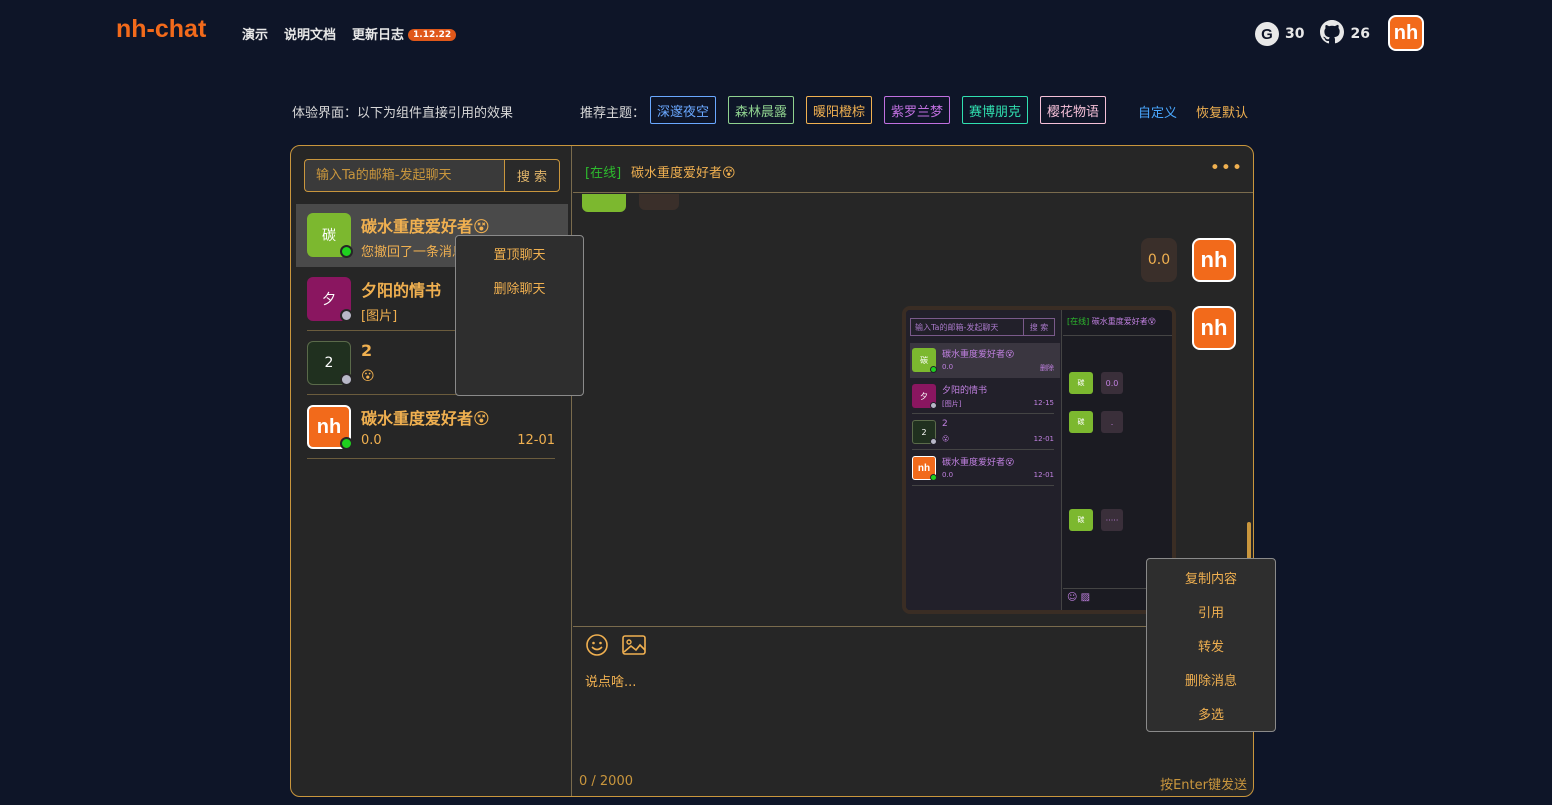 The width and height of the screenshot is (1552, 805). Describe the element at coordinates (431, 458) in the screenshot. I see `divider` at that location.